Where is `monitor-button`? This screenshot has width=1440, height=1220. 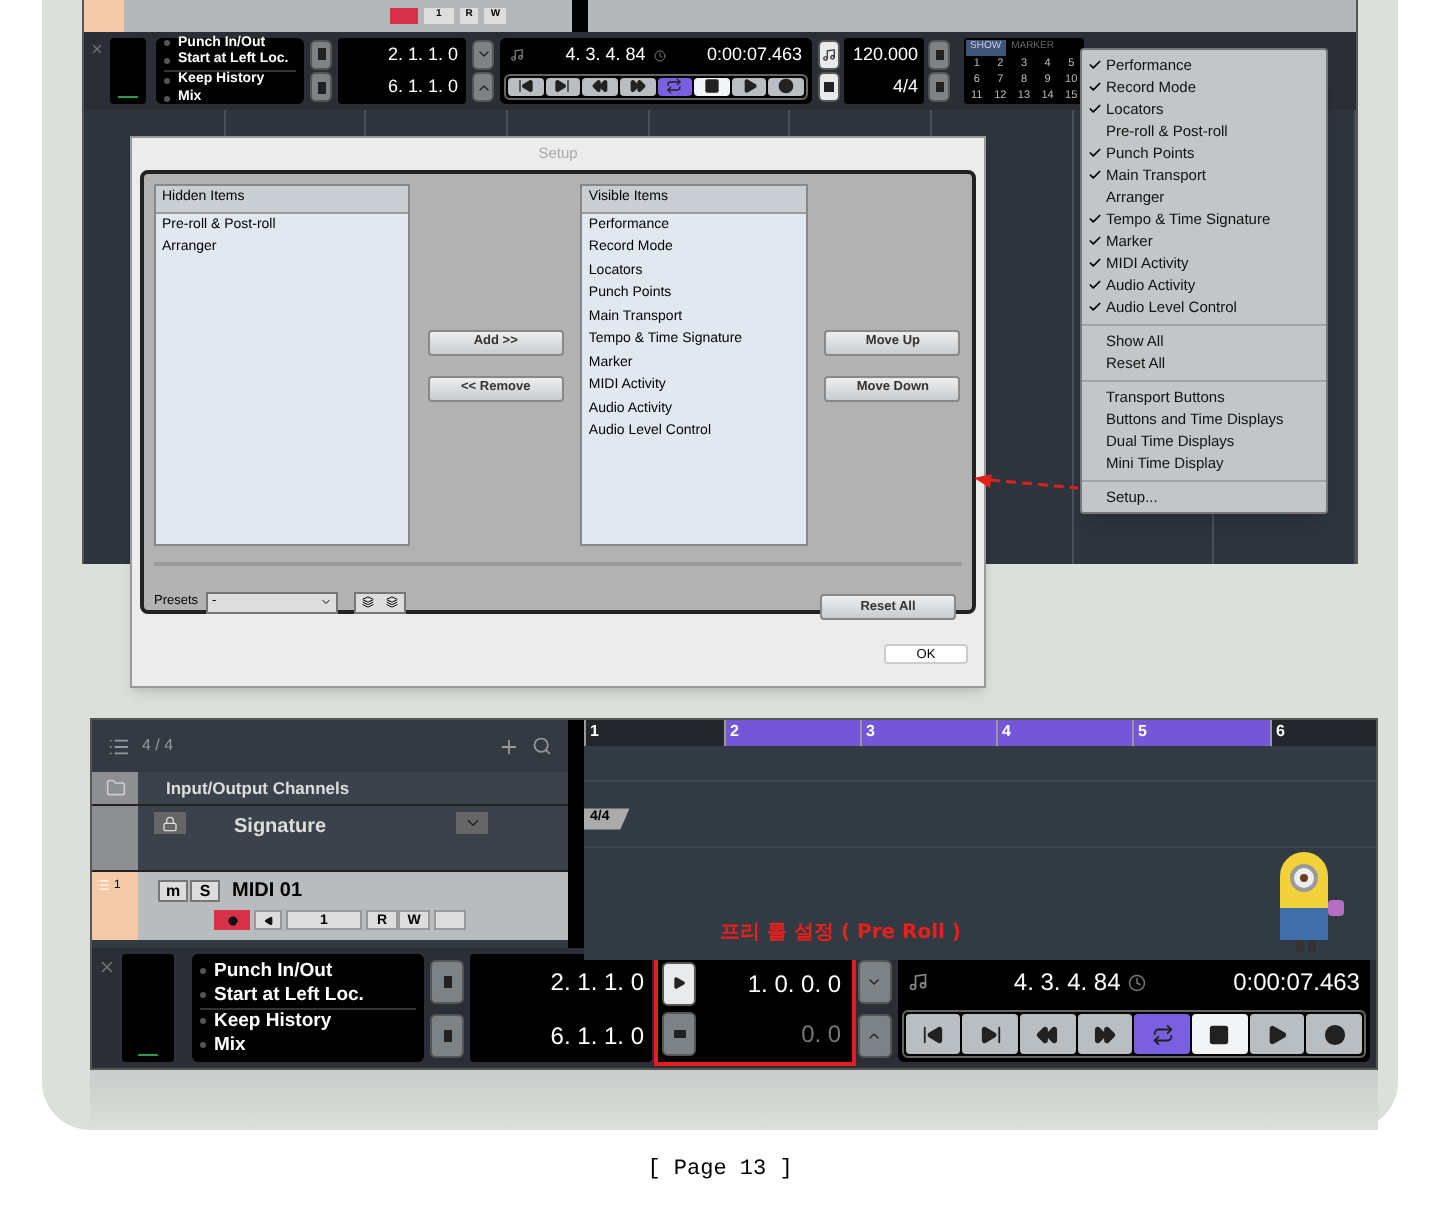 monitor-button is located at coordinates (268, 920).